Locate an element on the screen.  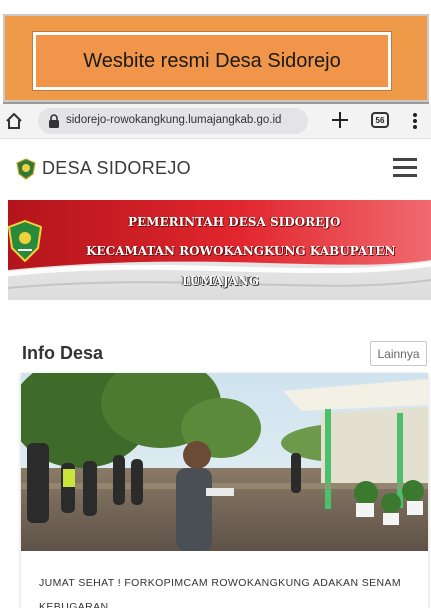
plus-icon is located at coordinates (340, 120).